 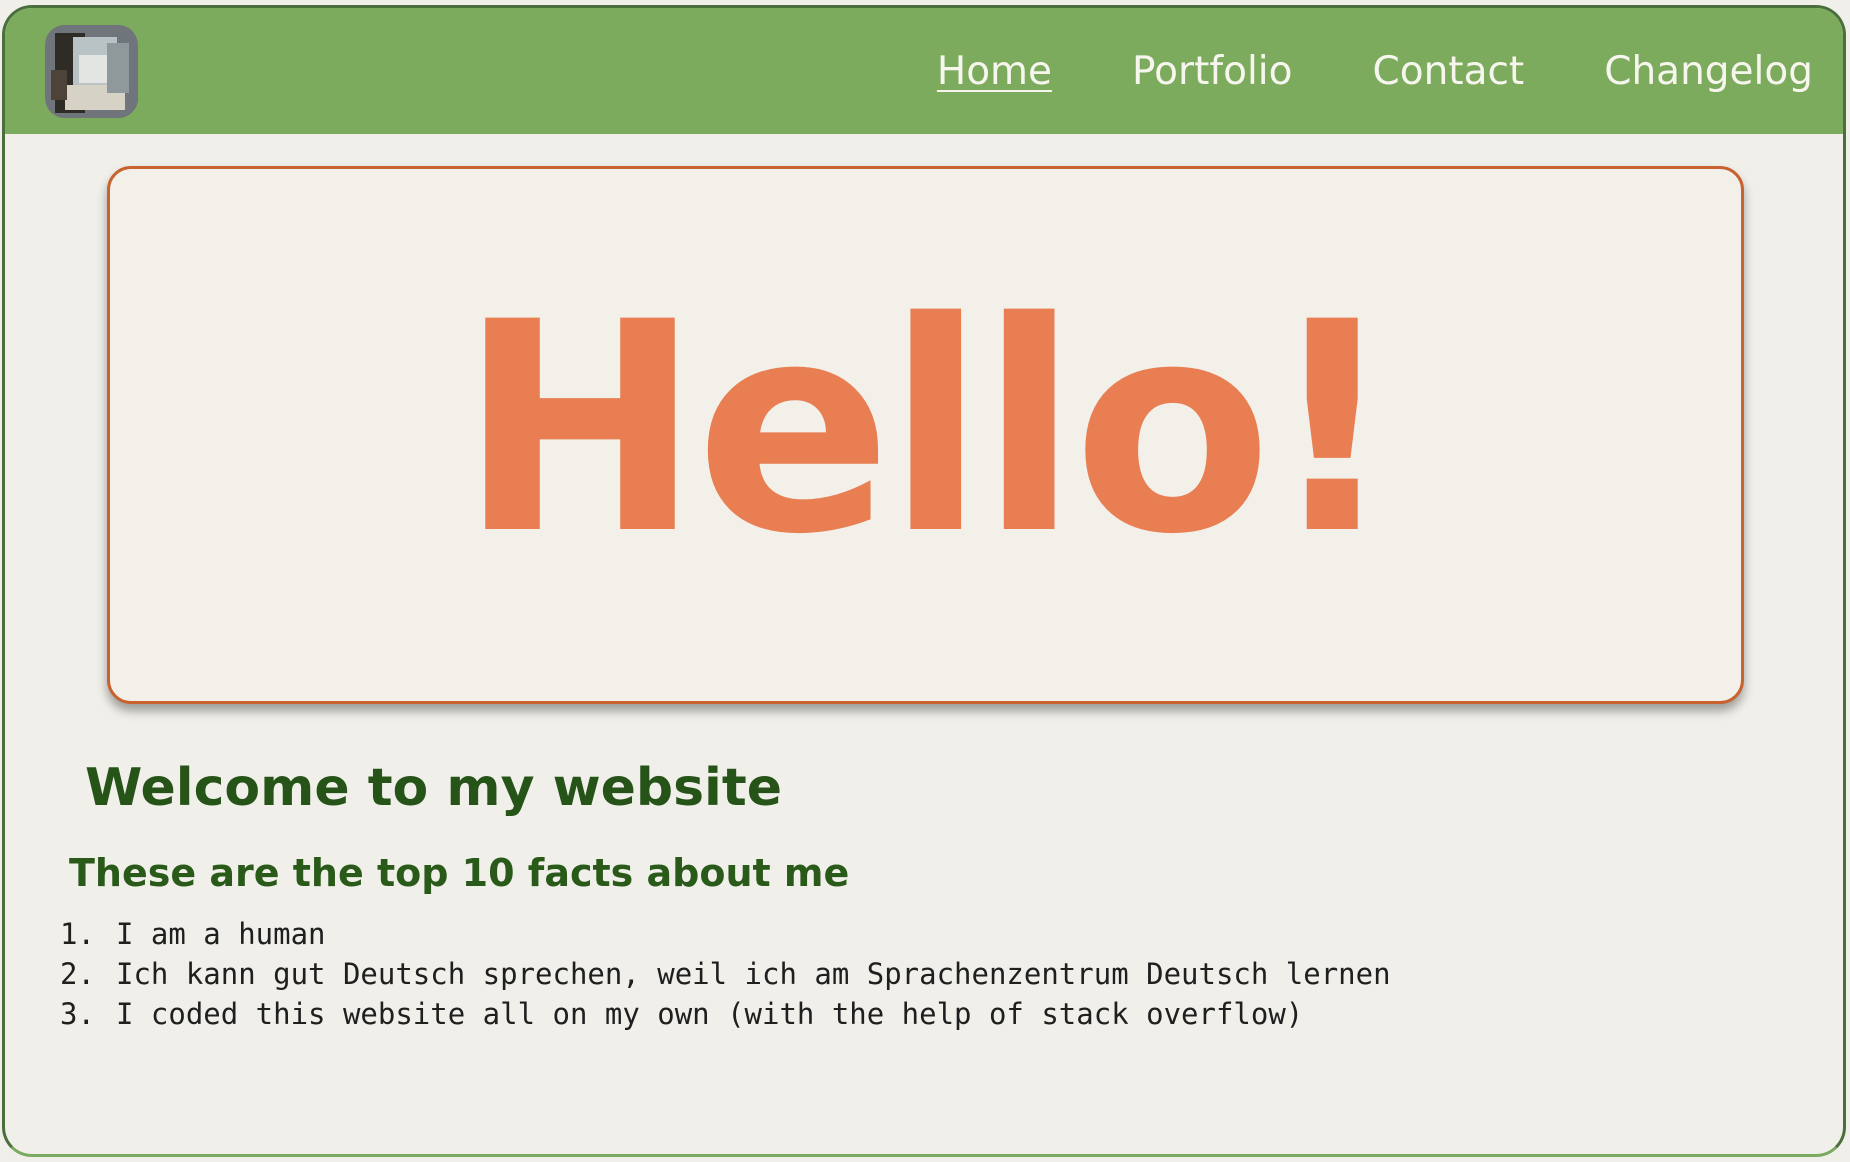 I want to click on profile-photo-icon, so click(x=91, y=71).